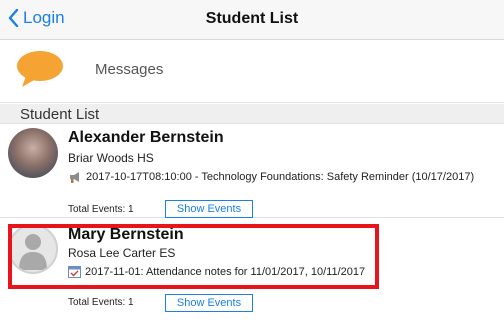  I want to click on student-school: Briar Woods HS, so click(111, 158).